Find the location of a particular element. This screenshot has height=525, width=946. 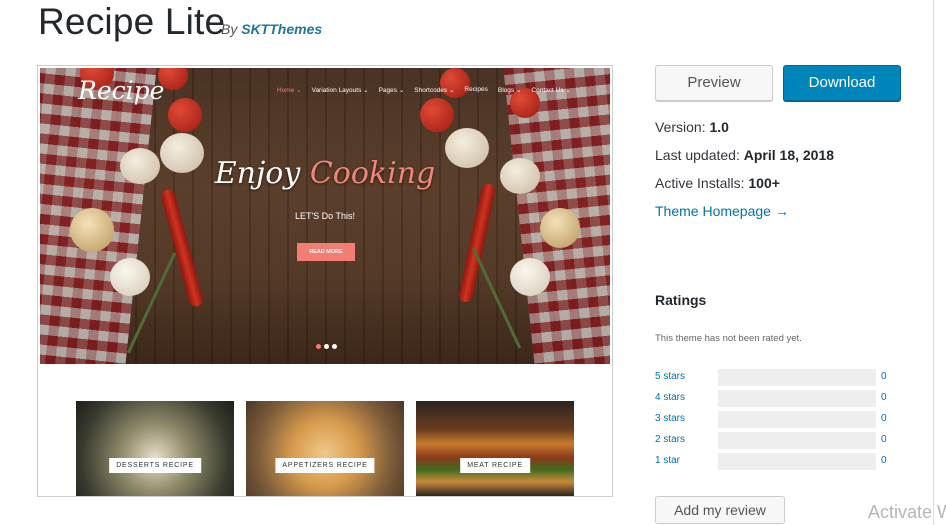

recipe-card-appetizers: APPETIZERS RECIPE is located at coordinates (325, 448).